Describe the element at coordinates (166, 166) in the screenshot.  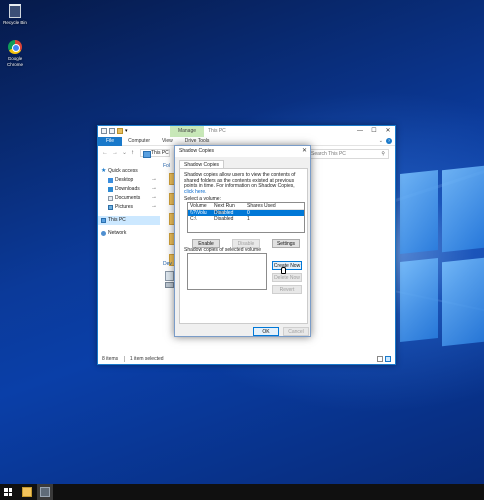
I see `section-header-folders: Fol` at that location.